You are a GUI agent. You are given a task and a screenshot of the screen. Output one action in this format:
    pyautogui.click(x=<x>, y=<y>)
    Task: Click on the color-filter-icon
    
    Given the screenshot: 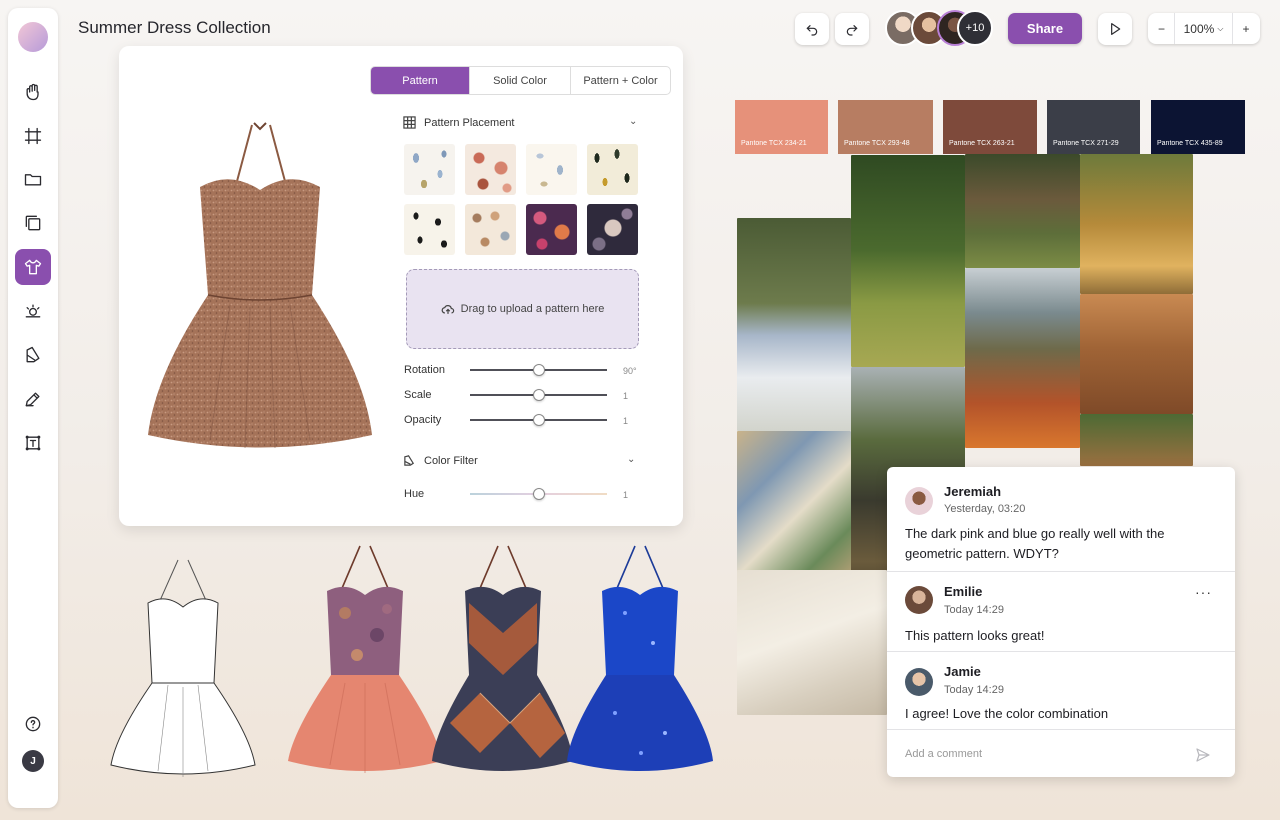 What is the action you would take?
    pyautogui.click(x=409, y=460)
    